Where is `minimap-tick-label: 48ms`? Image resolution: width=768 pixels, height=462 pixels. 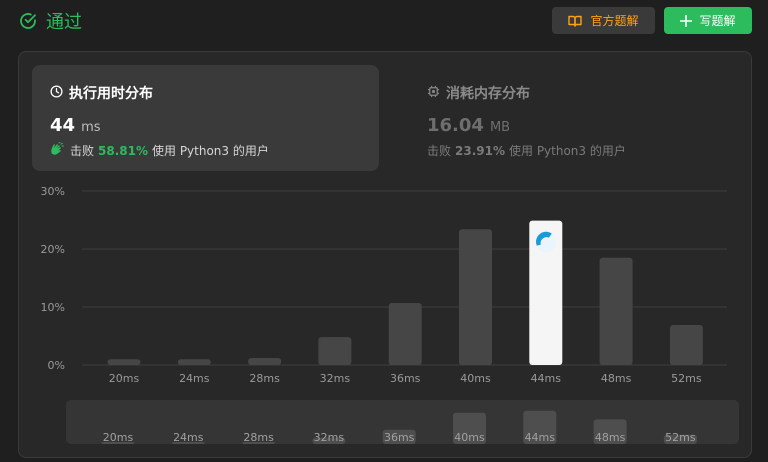 minimap-tick-label: 48ms is located at coordinates (610, 437).